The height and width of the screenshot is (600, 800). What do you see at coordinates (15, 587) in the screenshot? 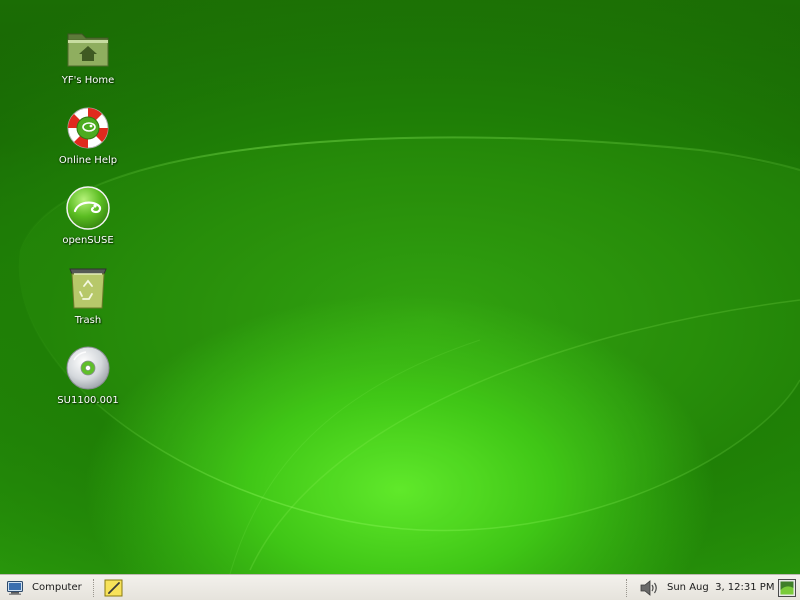
I see `computer-icon` at bounding box center [15, 587].